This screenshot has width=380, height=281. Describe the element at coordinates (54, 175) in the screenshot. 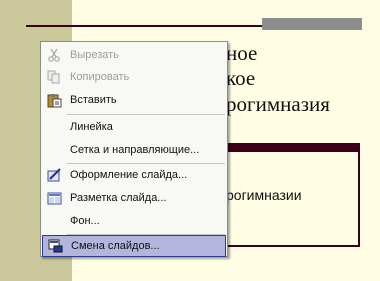

I see `slide-design-icon` at that location.